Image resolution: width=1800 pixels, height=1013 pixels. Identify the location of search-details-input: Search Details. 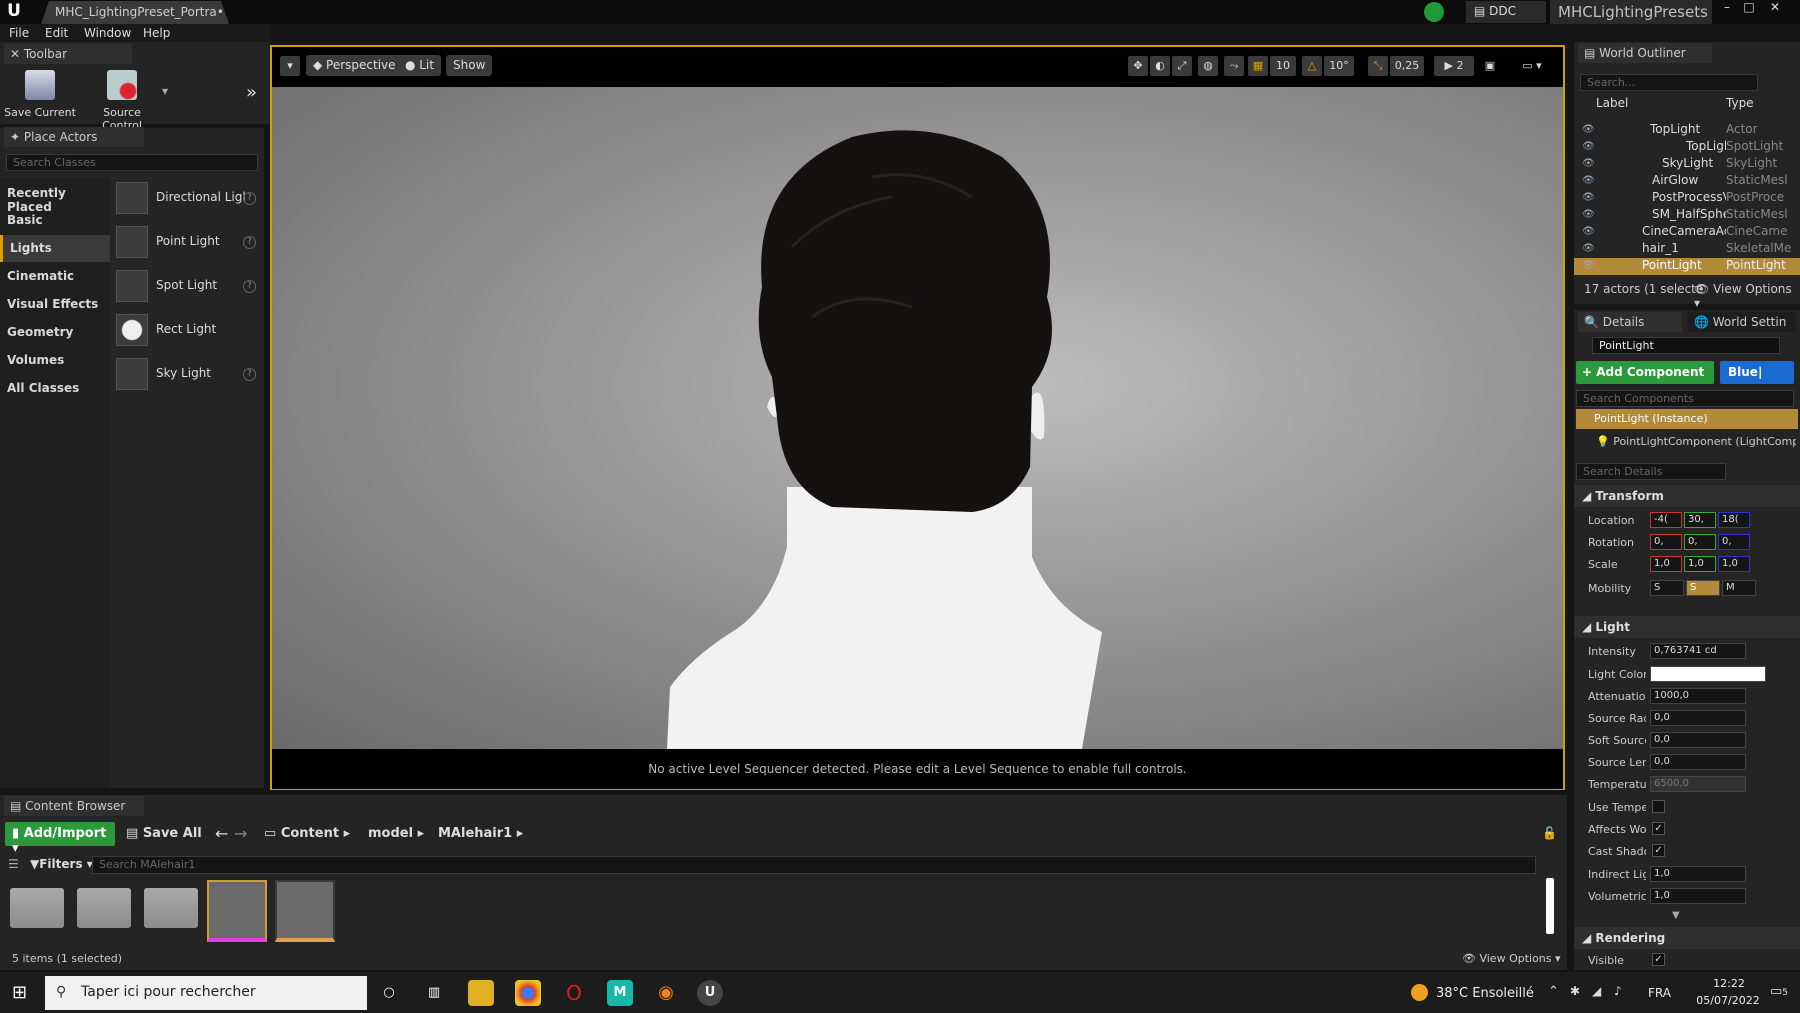
(1651, 471).